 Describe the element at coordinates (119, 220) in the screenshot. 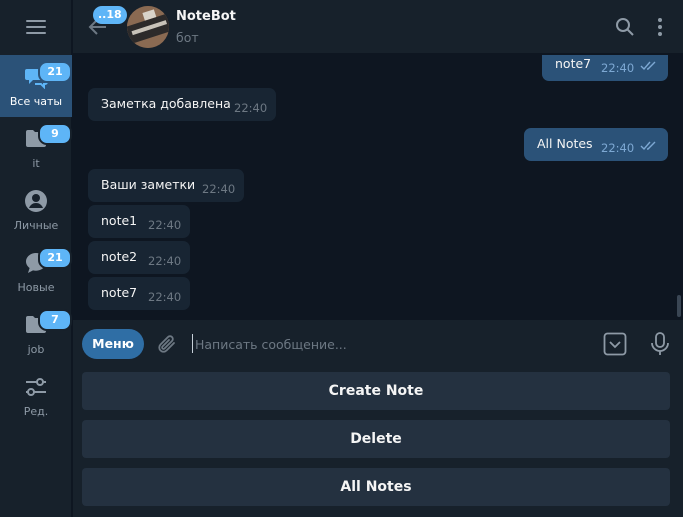

I see `message-text: note1` at that location.